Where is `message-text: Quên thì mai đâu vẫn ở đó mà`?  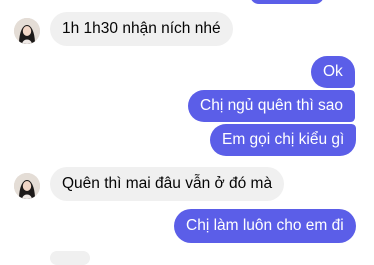
message-text: Quên thì mai đâu vẫn ở đó mà is located at coordinates (167, 183).